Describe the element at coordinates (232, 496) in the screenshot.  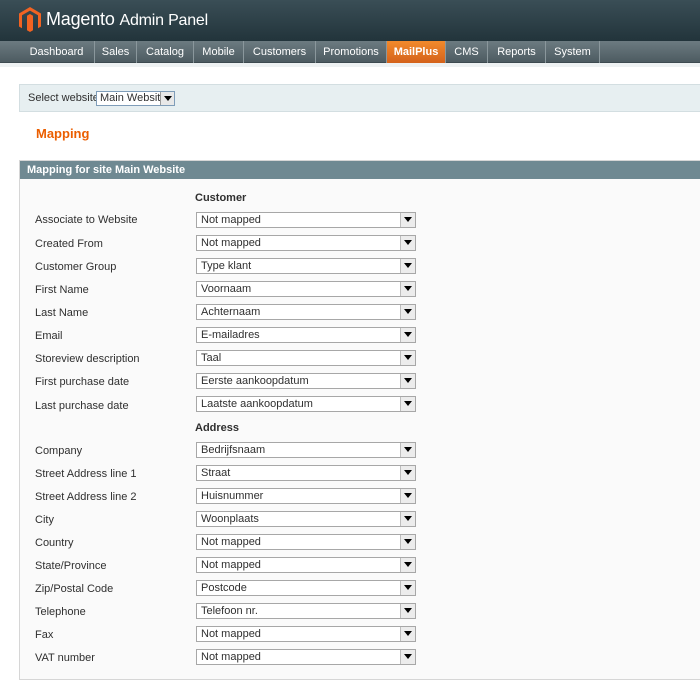
I see `select-value: Huisnummer` at that location.